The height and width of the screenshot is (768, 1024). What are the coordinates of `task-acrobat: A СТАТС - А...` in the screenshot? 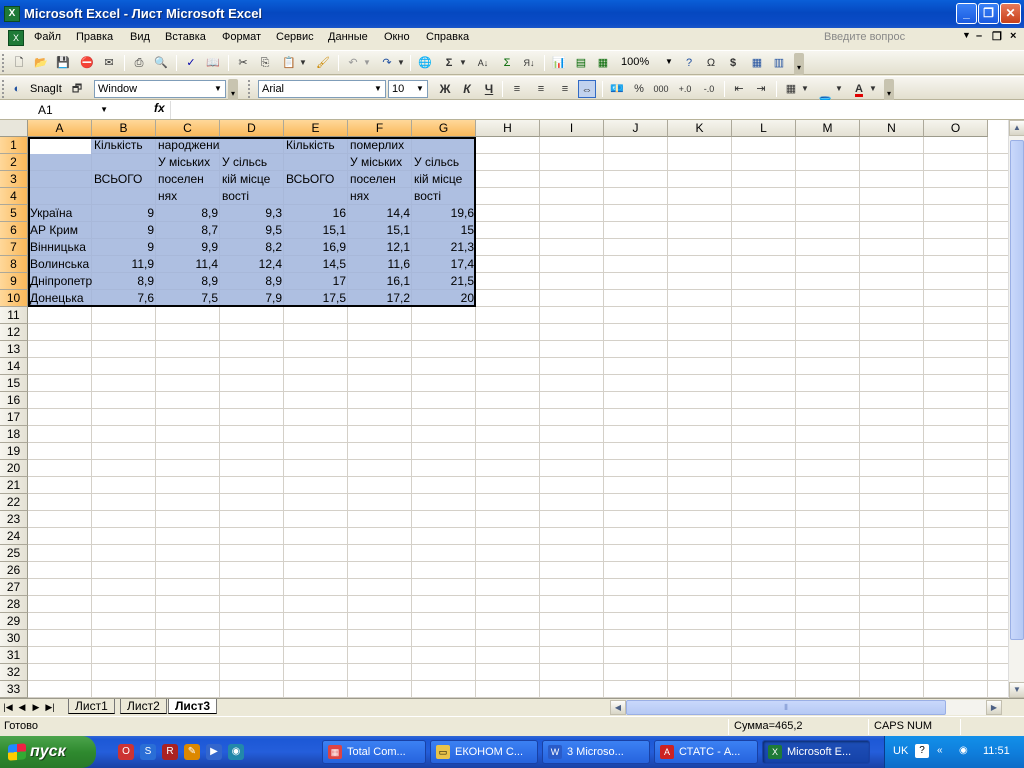 It's located at (706, 752).